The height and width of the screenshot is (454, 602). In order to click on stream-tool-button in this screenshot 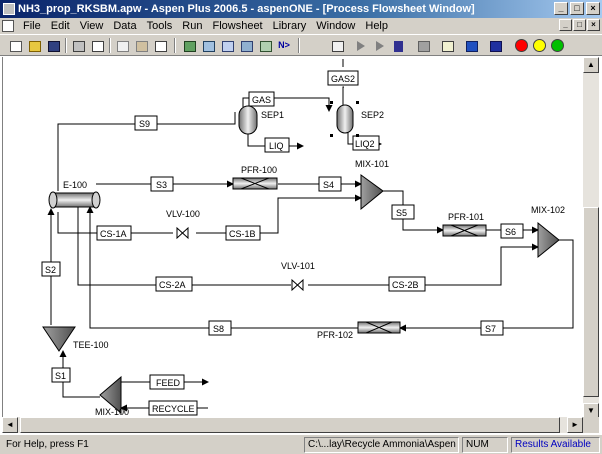, I will do `click(246, 45)`.